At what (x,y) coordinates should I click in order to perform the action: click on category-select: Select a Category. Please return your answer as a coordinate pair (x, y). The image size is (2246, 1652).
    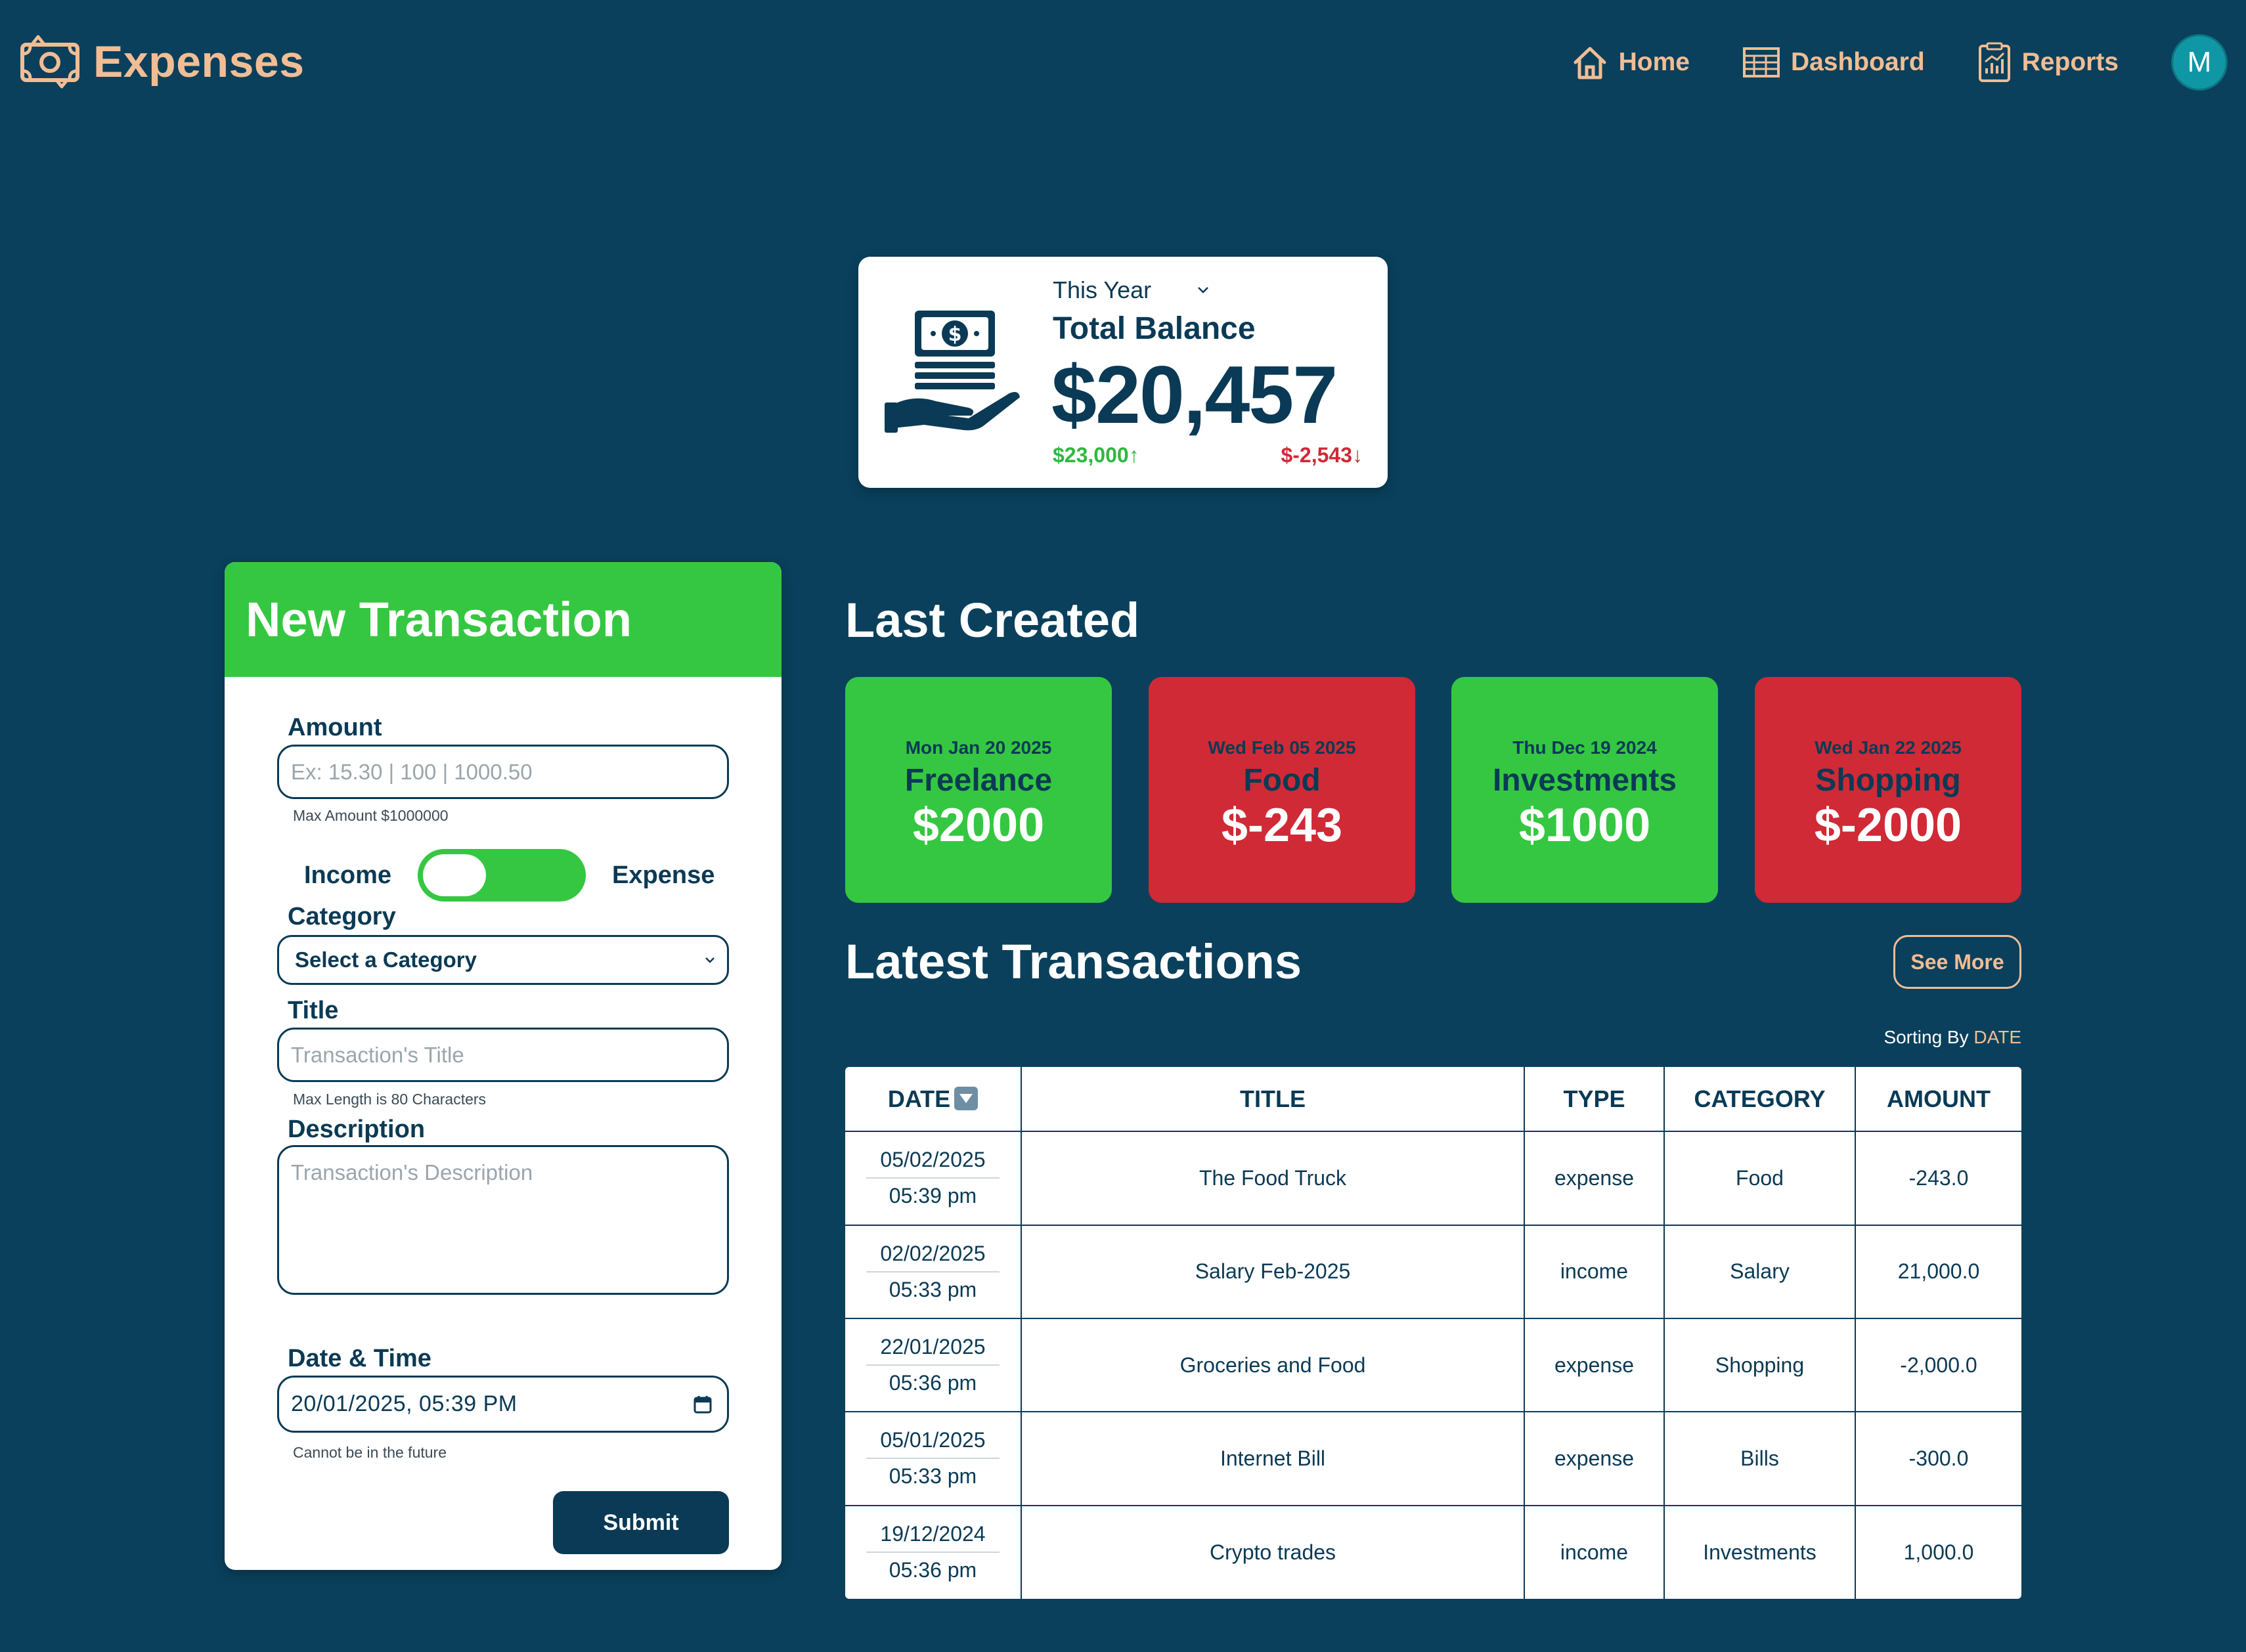
    Looking at the image, I should click on (503, 960).